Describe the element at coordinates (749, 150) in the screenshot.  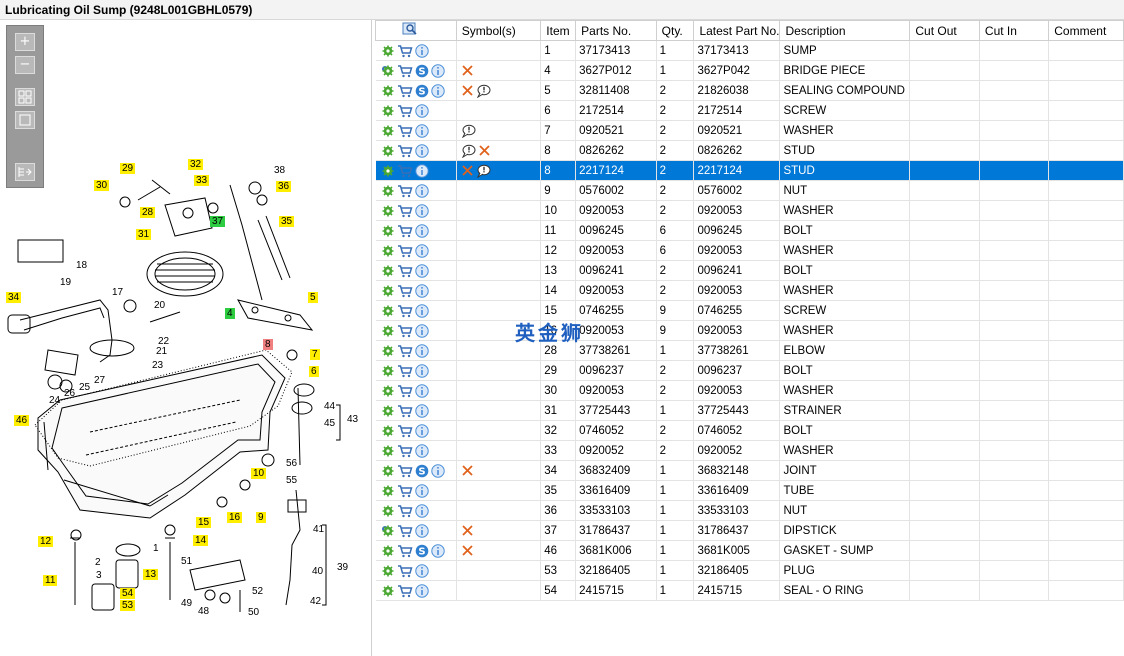
I see `table-row: 8 0826262 2 0826262 STUD` at that location.